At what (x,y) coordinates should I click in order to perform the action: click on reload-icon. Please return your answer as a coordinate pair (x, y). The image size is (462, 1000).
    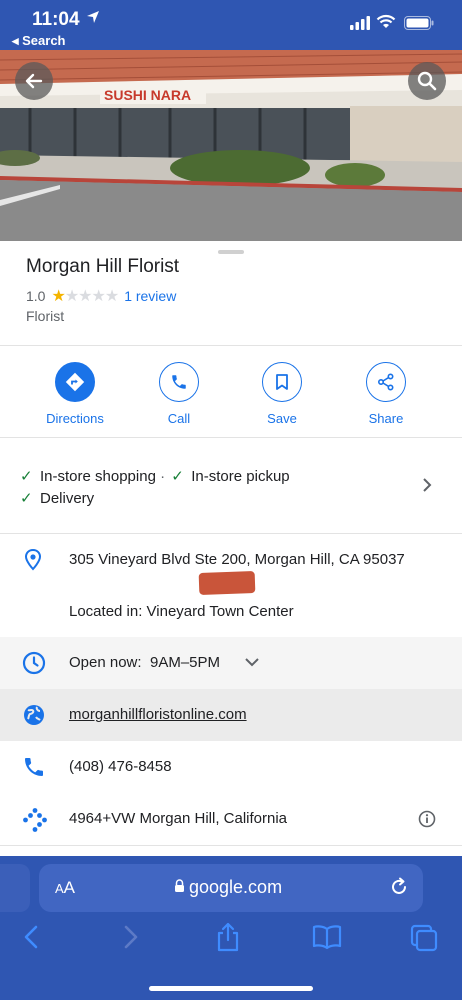
    Looking at the image, I should click on (399, 889).